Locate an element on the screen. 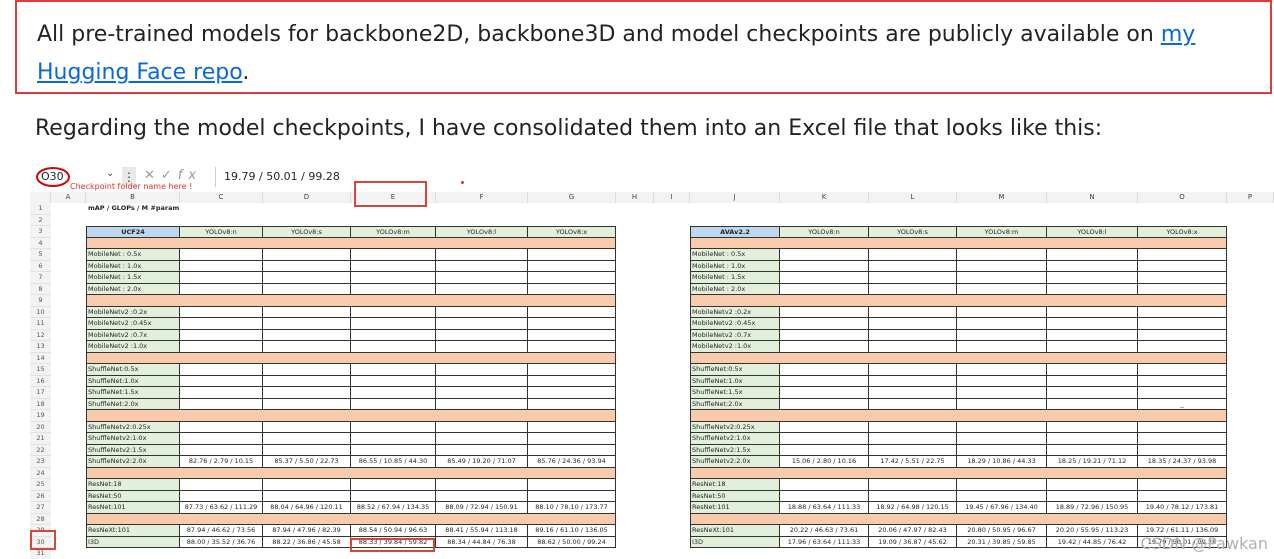 The width and height of the screenshot is (1274, 559). result-cell: 88.00 / 35.52 / 36.76 is located at coordinates (221, 542).